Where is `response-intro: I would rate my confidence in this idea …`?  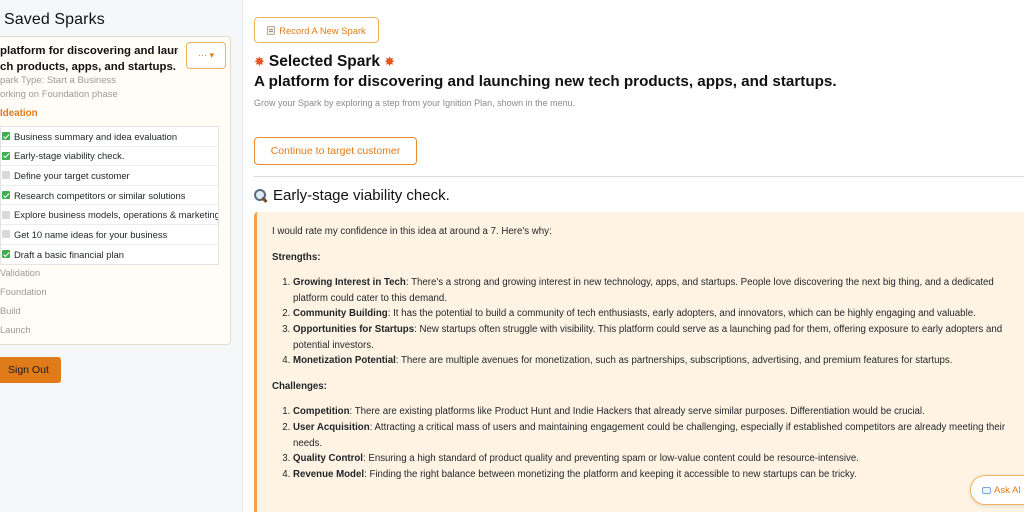 response-intro: I would rate my confidence in this idea … is located at coordinates (412, 231).